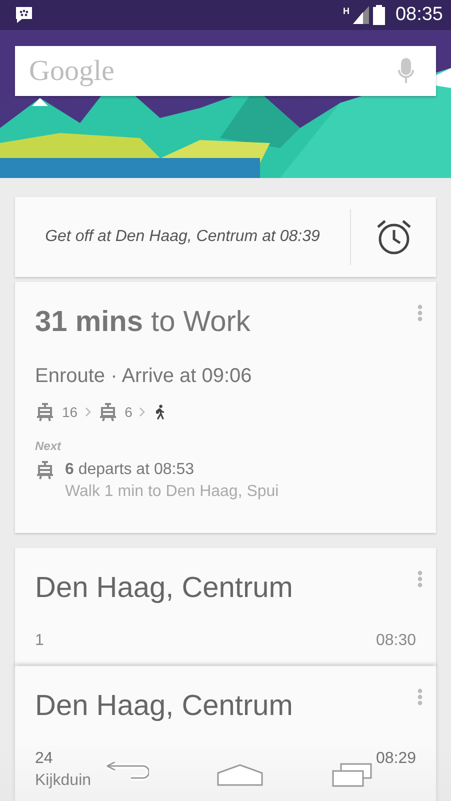 The height and width of the screenshot is (801, 451). I want to click on route-line-number: 16, so click(70, 412).